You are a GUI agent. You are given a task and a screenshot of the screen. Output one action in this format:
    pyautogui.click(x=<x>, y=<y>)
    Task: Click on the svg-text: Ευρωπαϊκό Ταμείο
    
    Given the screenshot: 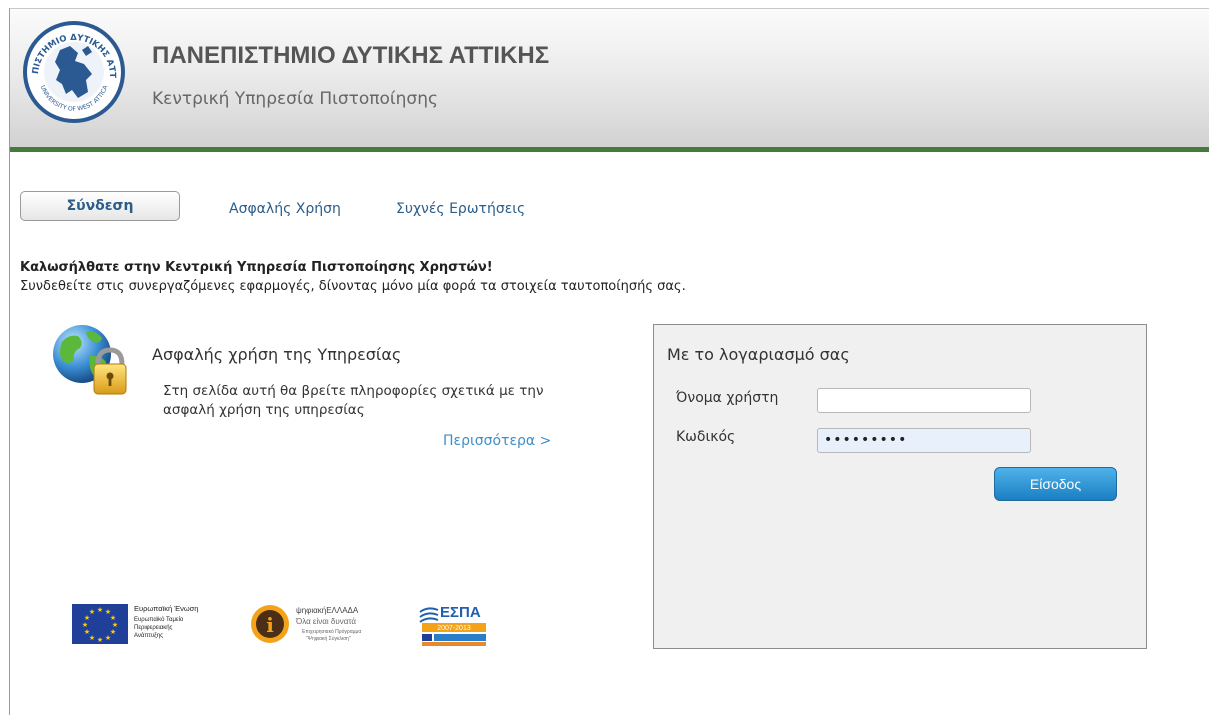 What is the action you would take?
    pyautogui.click(x=159, y=619)
    